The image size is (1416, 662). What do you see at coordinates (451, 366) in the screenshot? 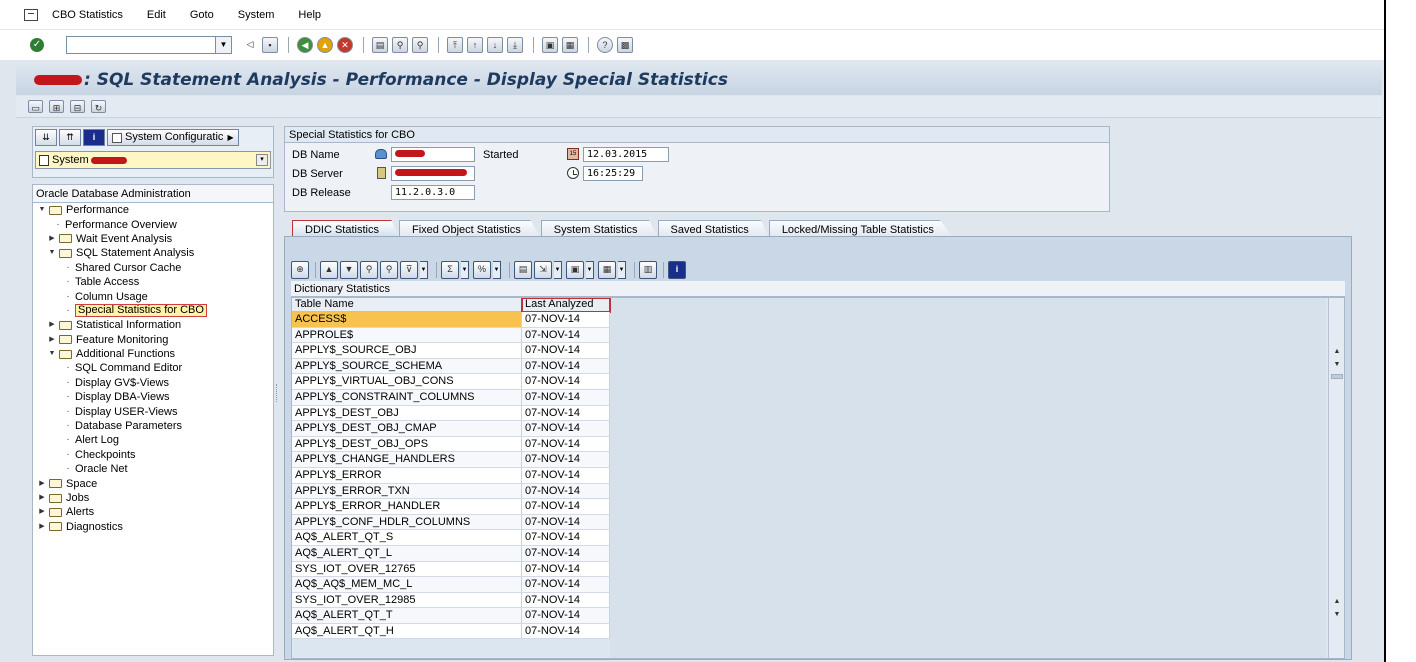
I see `table-row: APPLY$_SOURCE_SCHEMA 07-NOV-14` at bounding box center [451, 366].